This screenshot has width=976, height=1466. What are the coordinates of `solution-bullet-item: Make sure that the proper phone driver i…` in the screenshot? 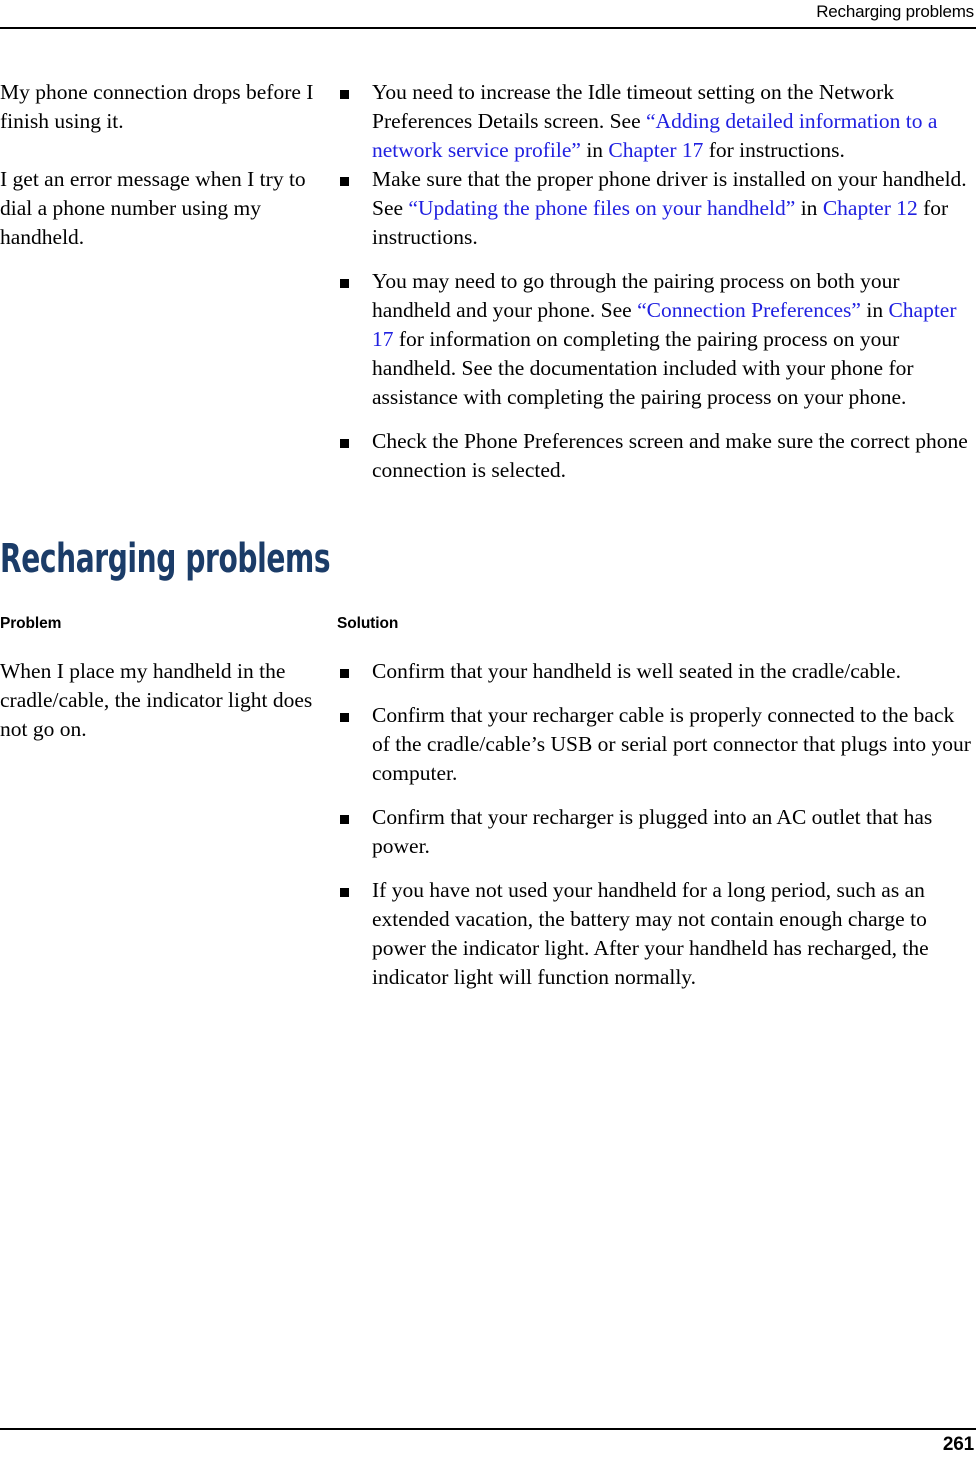 It's located at (656, 208).